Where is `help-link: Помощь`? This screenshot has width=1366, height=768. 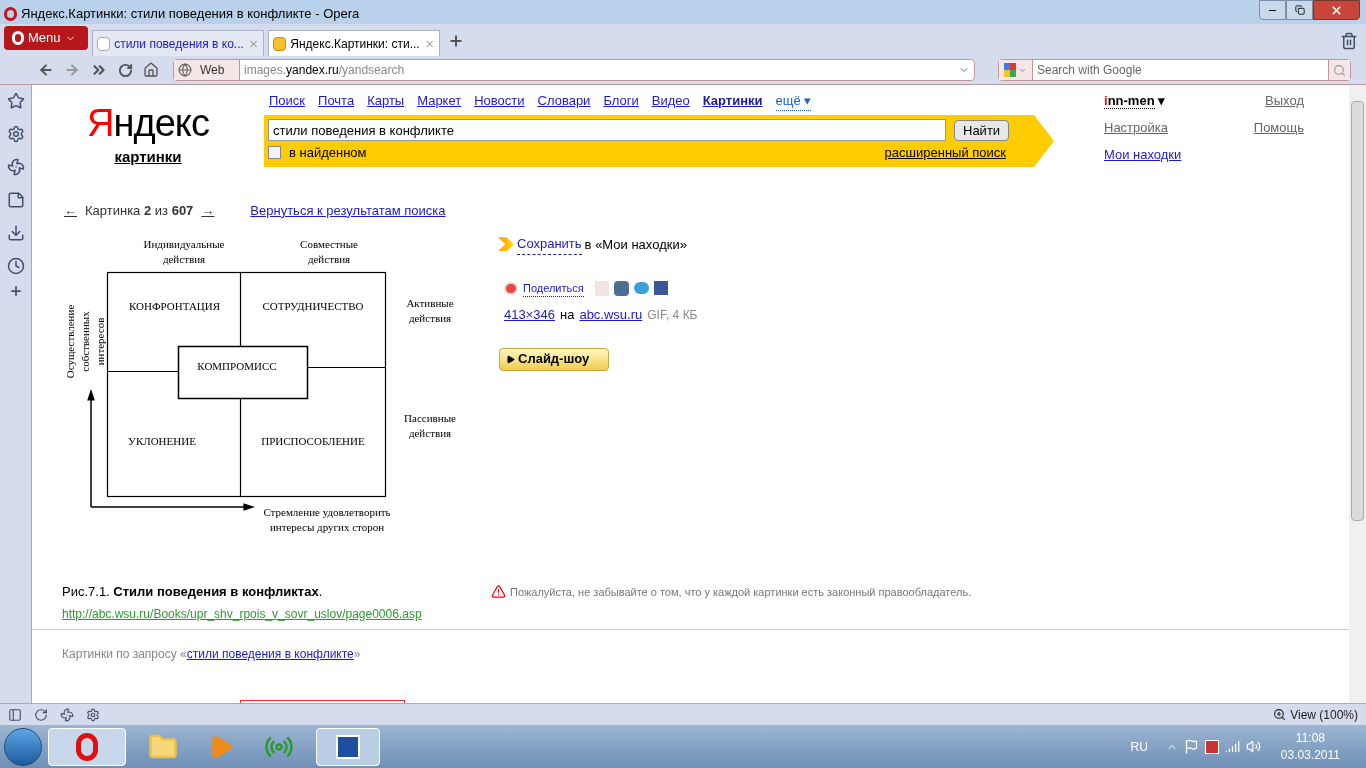
help-link: Помощь is located at coordinates (1254, 130).